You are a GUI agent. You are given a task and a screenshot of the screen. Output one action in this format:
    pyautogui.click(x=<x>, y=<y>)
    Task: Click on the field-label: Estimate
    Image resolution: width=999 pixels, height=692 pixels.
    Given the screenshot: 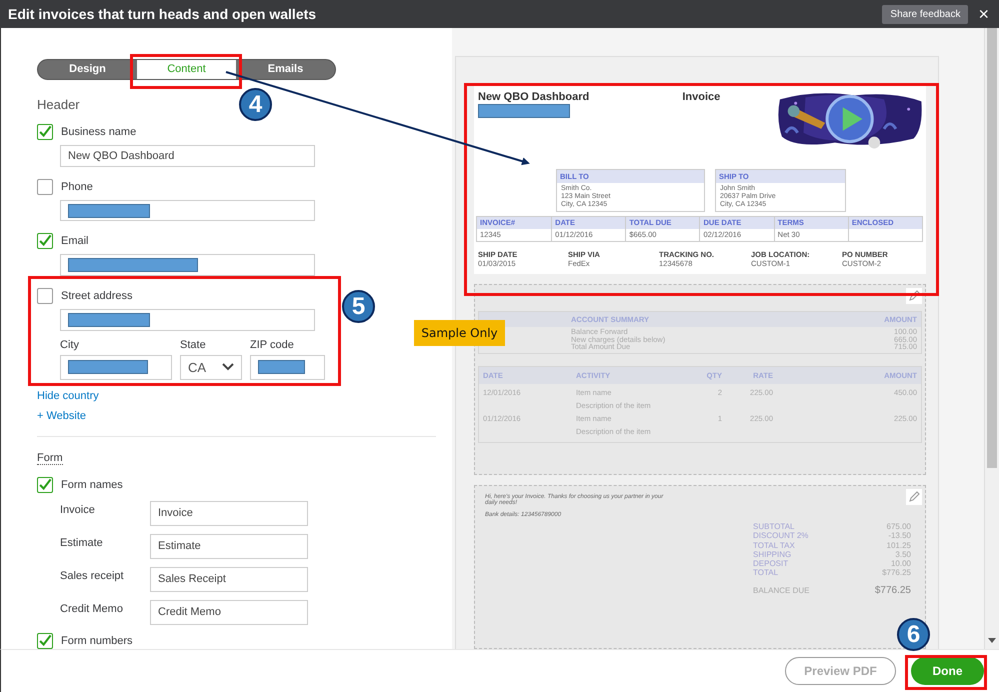 What is the action you would take?
    pyautogui.click(x=82, y=543)
    